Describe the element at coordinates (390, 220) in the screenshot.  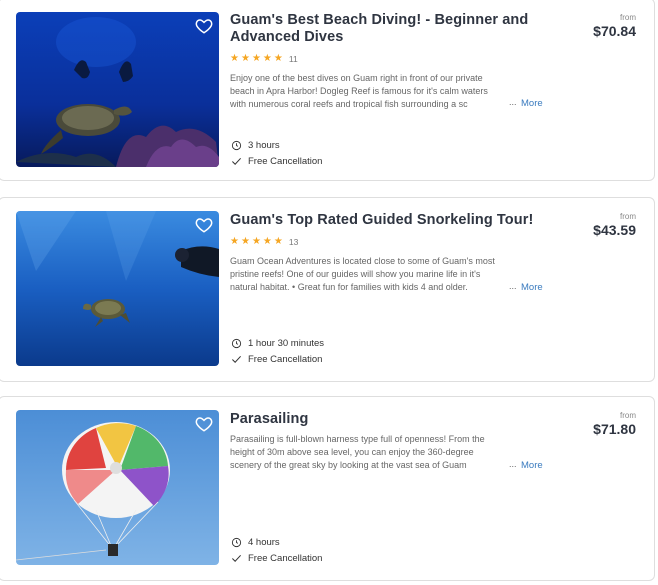
I see `listing-title: Guam's Top Rated Guided Snorkeling Tour!` at that location.